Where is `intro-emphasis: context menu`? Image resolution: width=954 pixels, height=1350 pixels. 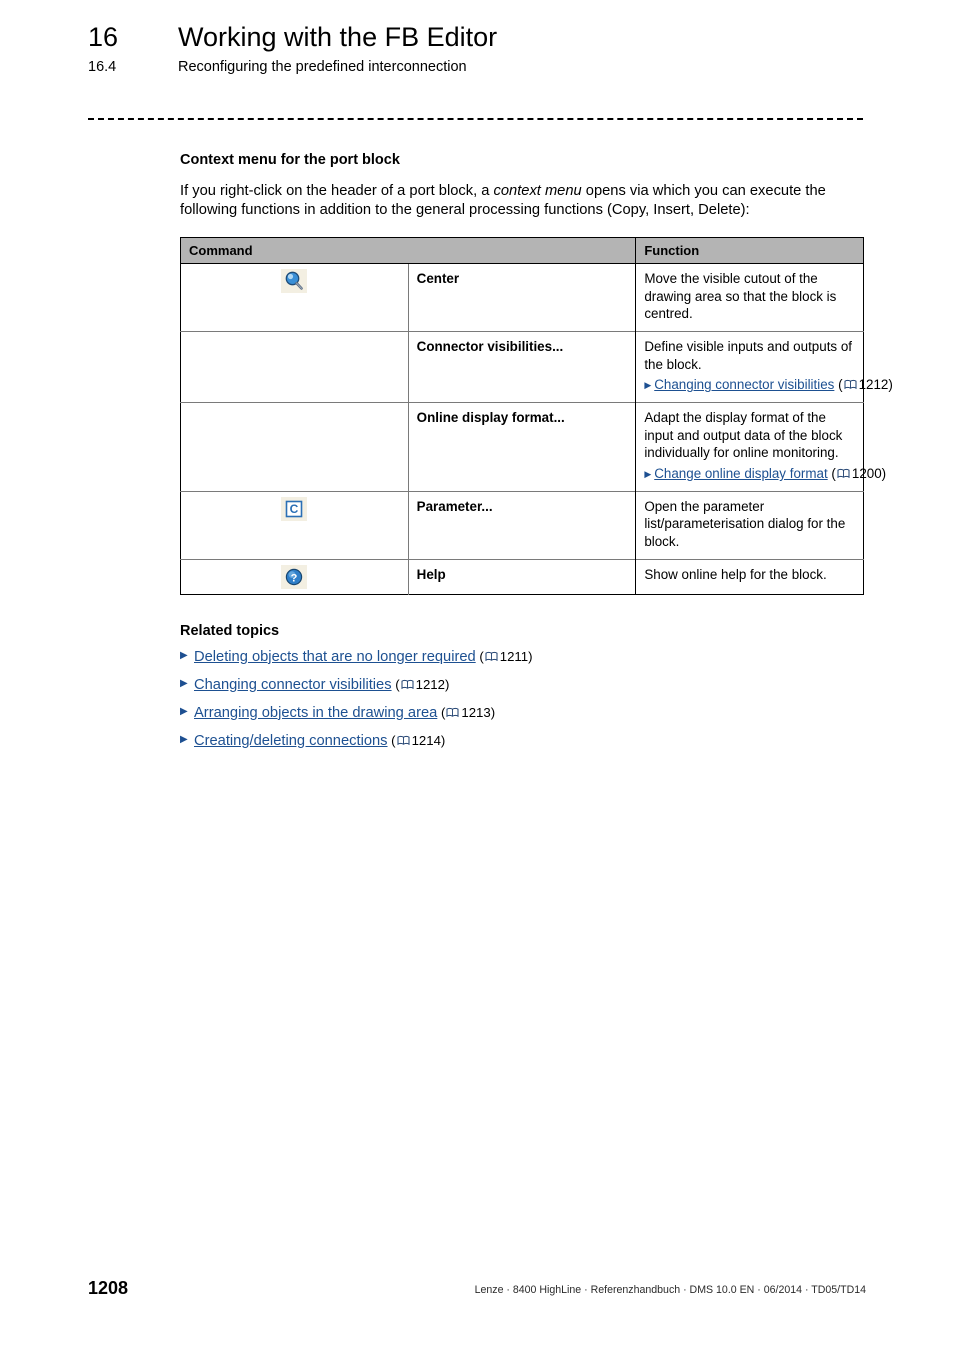 intro-emphasis: context menu is located at coordinates (537, 191).